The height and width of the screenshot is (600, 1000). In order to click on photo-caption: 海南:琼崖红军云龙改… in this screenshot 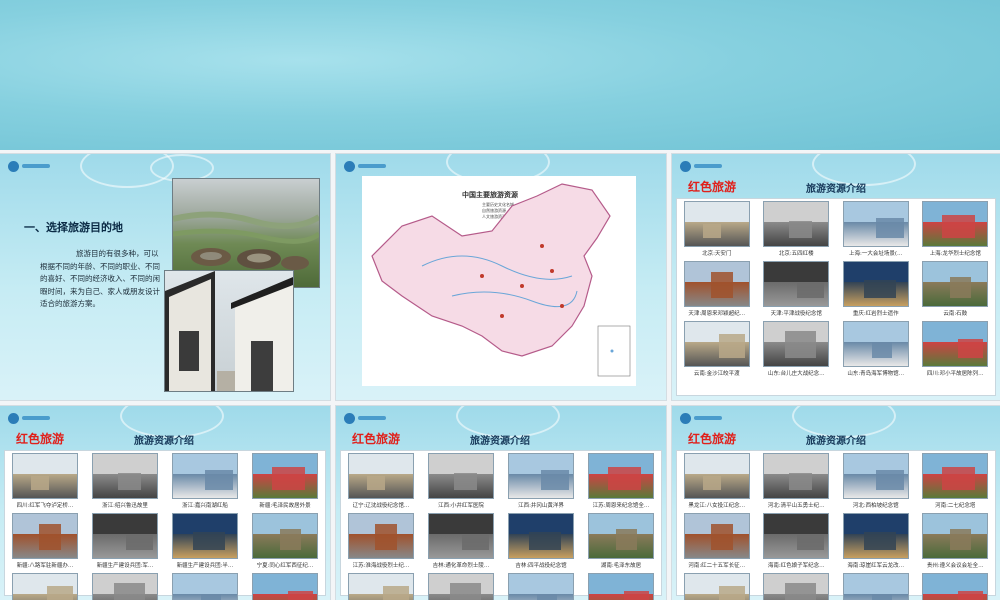, I will do `click(876, 566)`.